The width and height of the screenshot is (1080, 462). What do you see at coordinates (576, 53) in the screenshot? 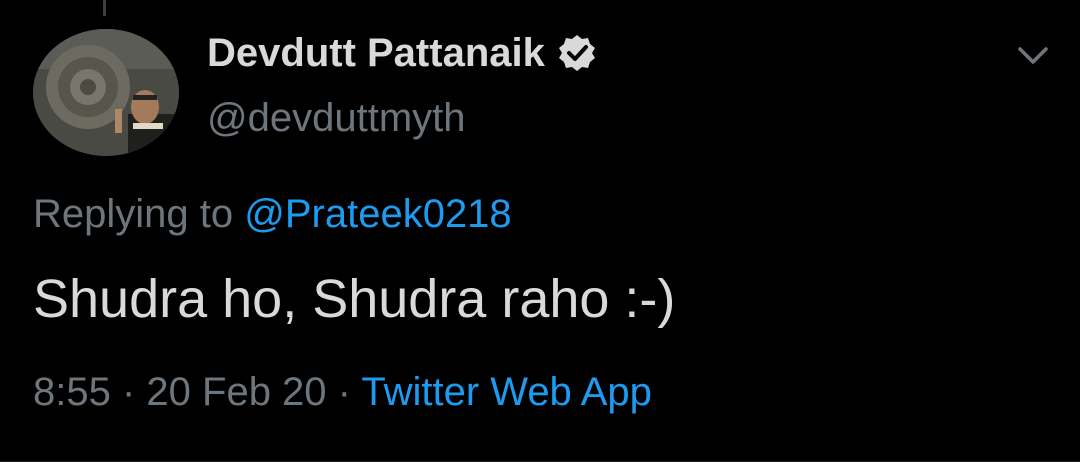
I see `verified-badge-icon` at bounding box center [576, 53].